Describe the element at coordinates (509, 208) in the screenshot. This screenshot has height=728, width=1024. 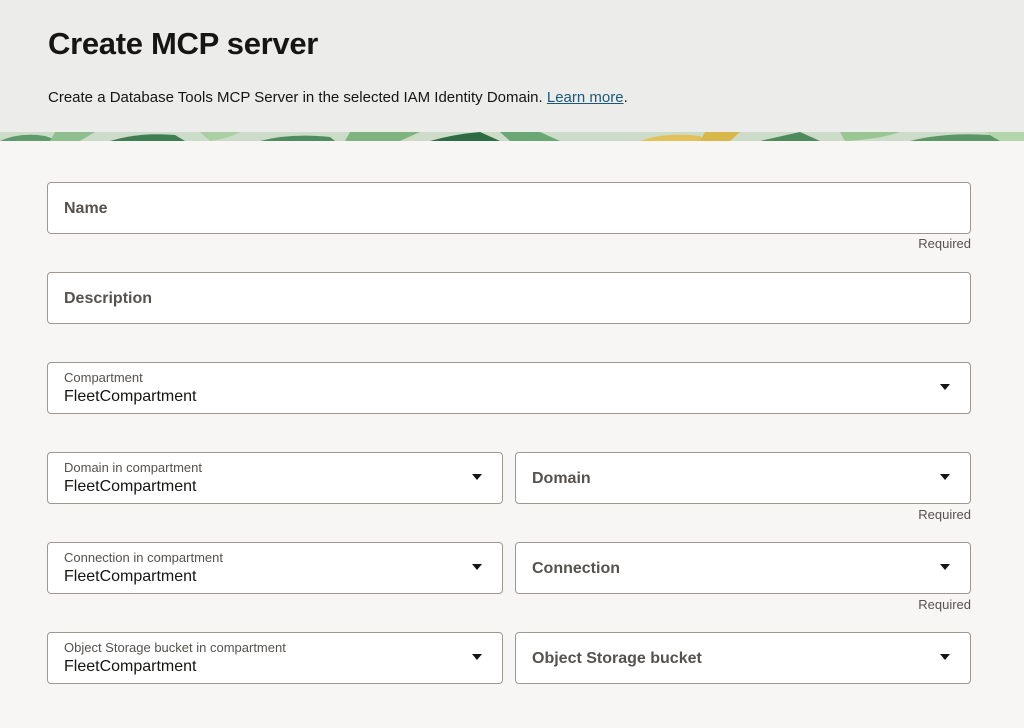
I see `name-field: Name` at that location.